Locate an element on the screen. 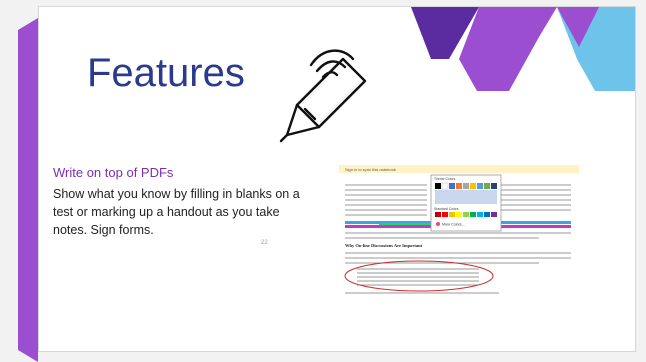 The width and height of the screenshot is (646, 362). sync-notice: Sign in to sync this notebook is located at coordinates (370, 169).